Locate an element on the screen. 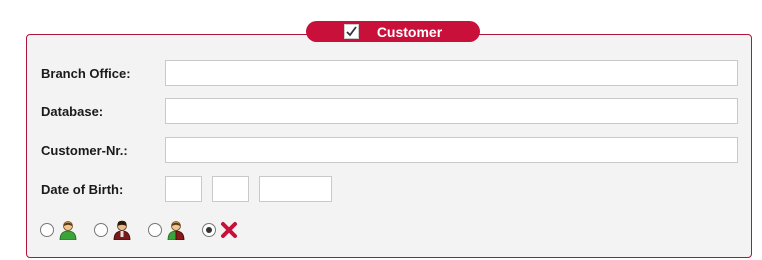 The width and height of the screenshot is (762, 260). database-input is located at coordinates (451, 111).